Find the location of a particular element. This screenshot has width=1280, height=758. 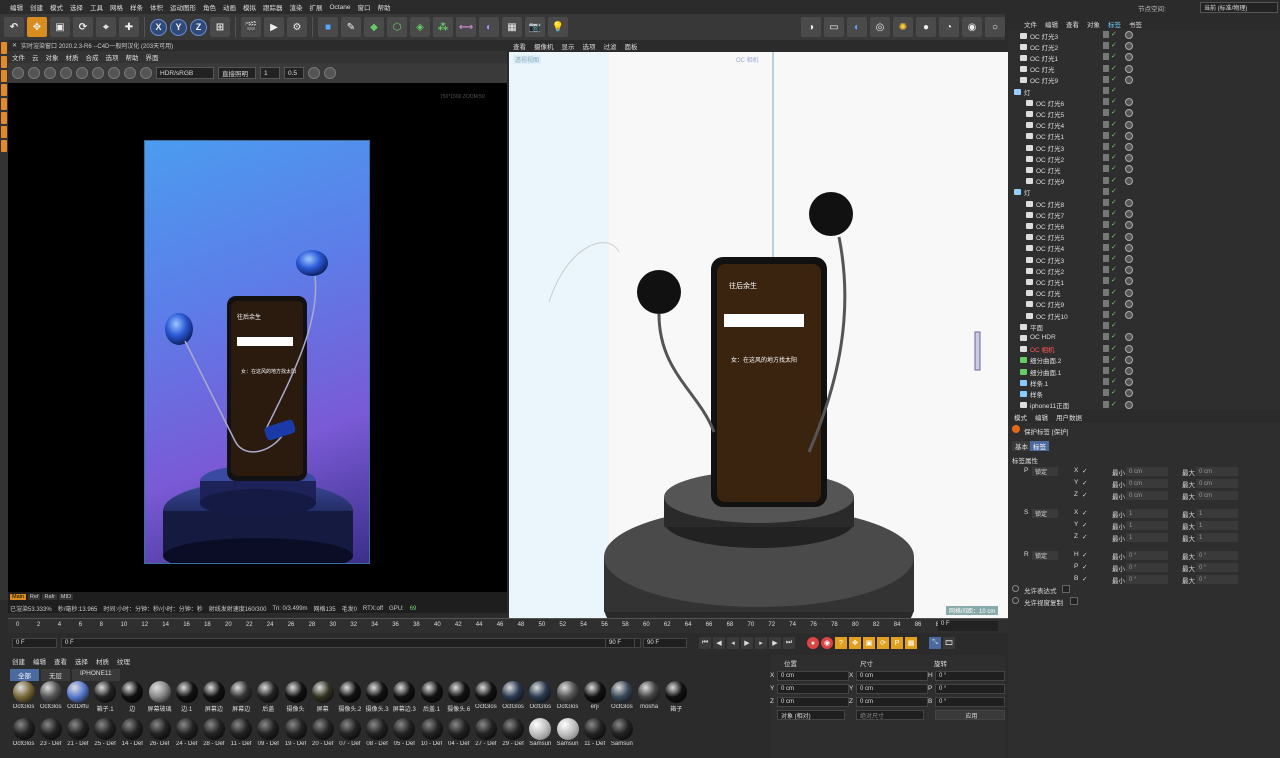

menu-item-14: 扩展 is located at coordinates (316, 7).